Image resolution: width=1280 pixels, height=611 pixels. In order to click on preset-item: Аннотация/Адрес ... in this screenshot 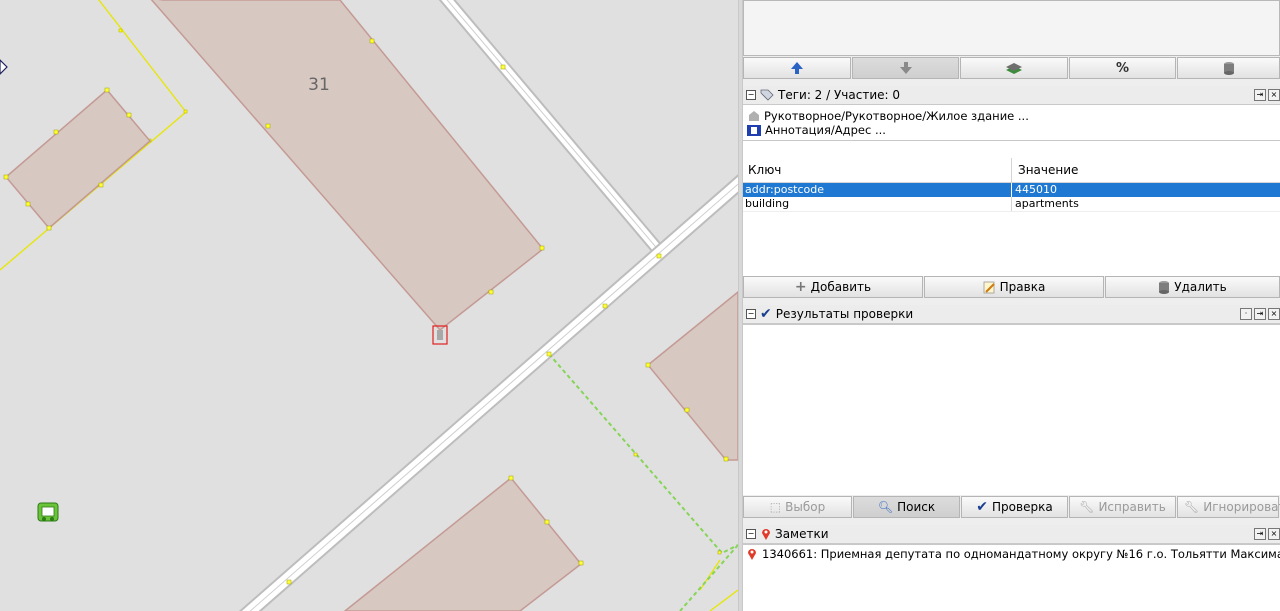, I will do `click(1011, 130)`.